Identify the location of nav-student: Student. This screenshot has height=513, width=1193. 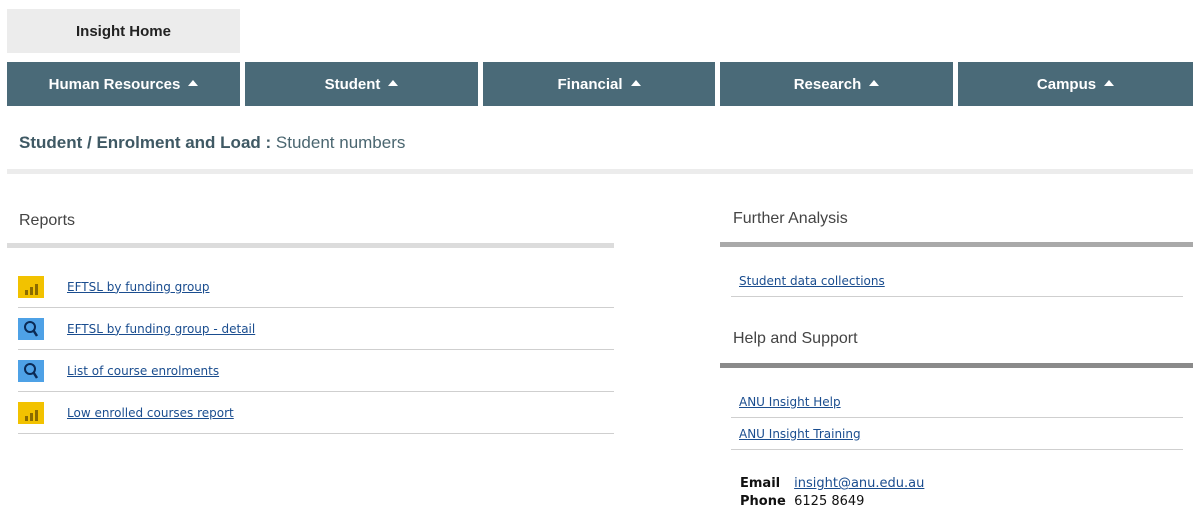
(361, 84).